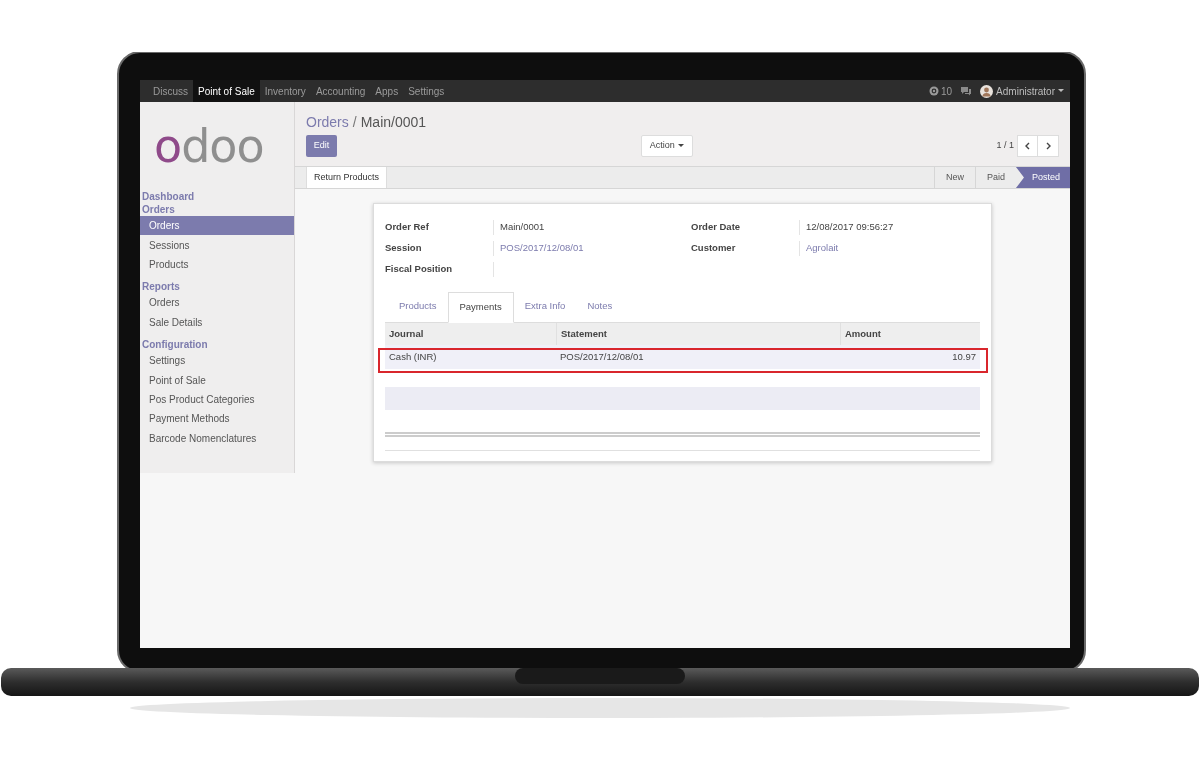 The height and width of the screenshot is (766, 1200). I want to click on app-menu-item: Settings, so click(426, 91).